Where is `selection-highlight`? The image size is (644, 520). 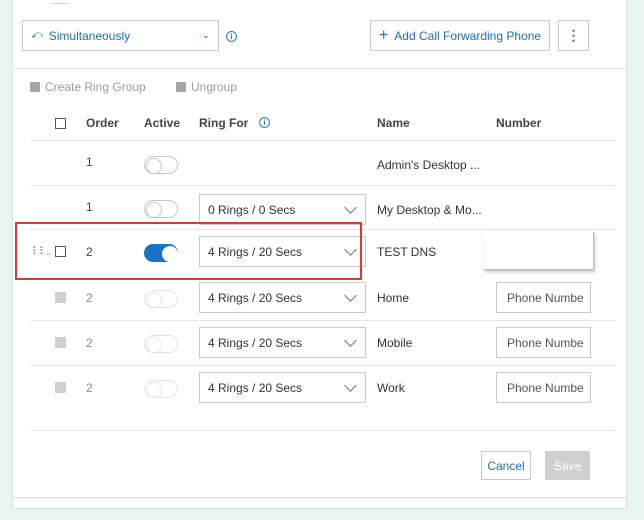
selection-highlight is located at coordinates (188, 251).